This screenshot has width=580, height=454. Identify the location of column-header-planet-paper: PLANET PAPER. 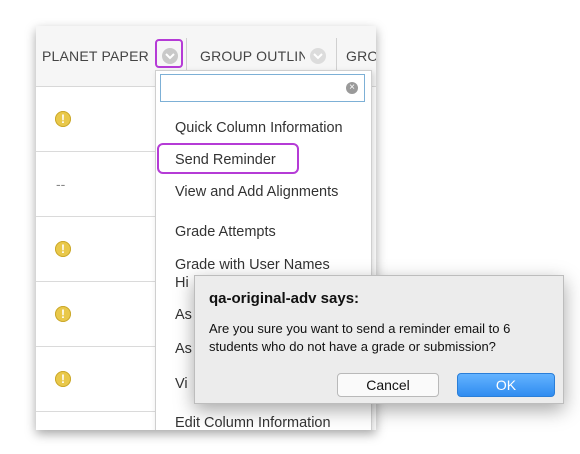
(97, 56).